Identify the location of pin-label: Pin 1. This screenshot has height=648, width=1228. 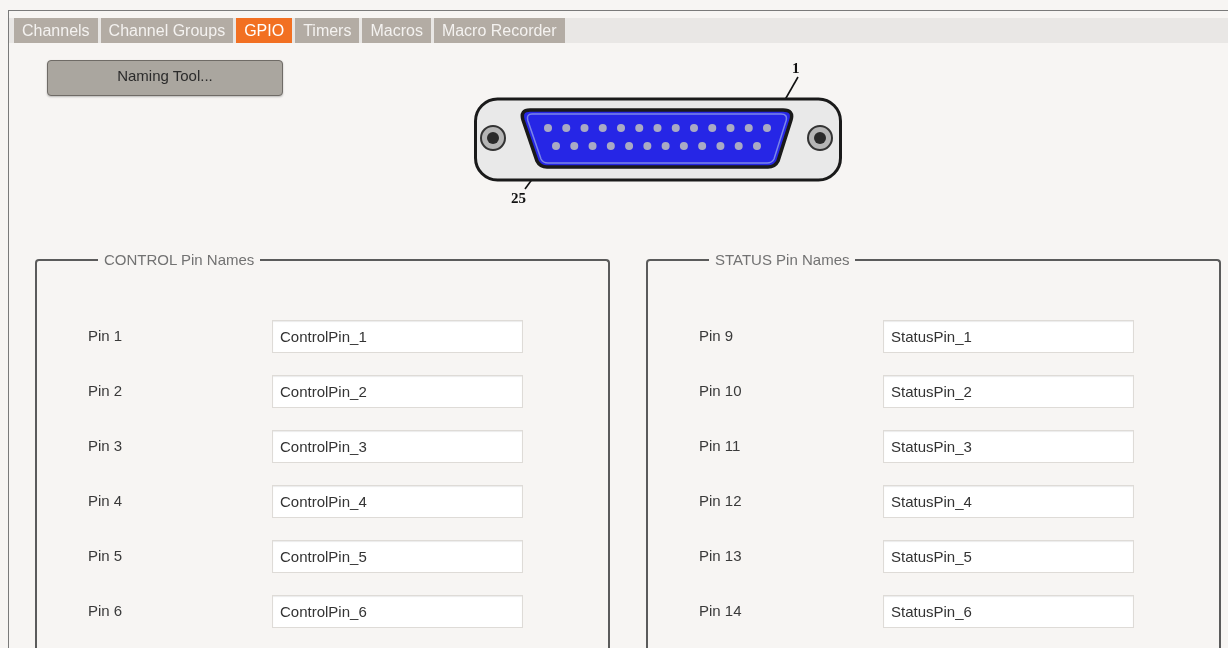
(106, 336).